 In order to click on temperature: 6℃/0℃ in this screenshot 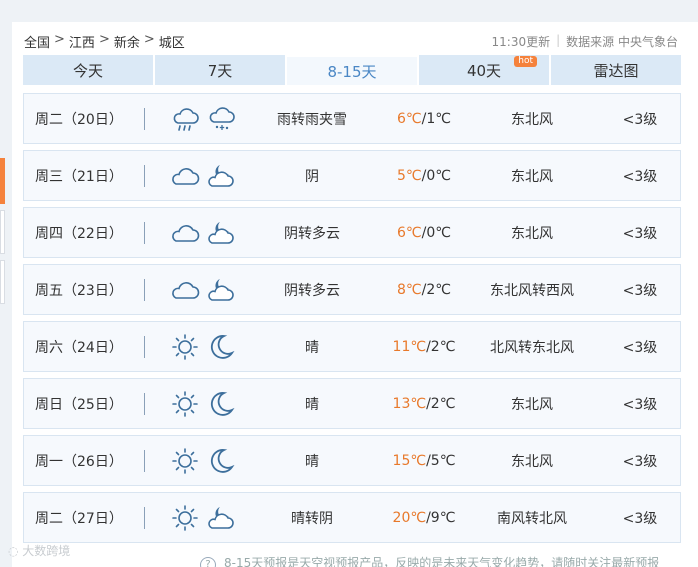, I will do `click(424, 233)`.